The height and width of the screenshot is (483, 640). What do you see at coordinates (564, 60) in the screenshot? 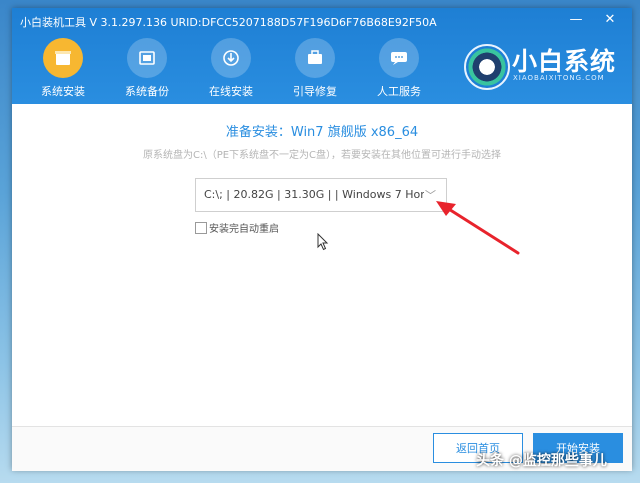
I see `brand-name: 小白系统` at bounding box center [564, 60].